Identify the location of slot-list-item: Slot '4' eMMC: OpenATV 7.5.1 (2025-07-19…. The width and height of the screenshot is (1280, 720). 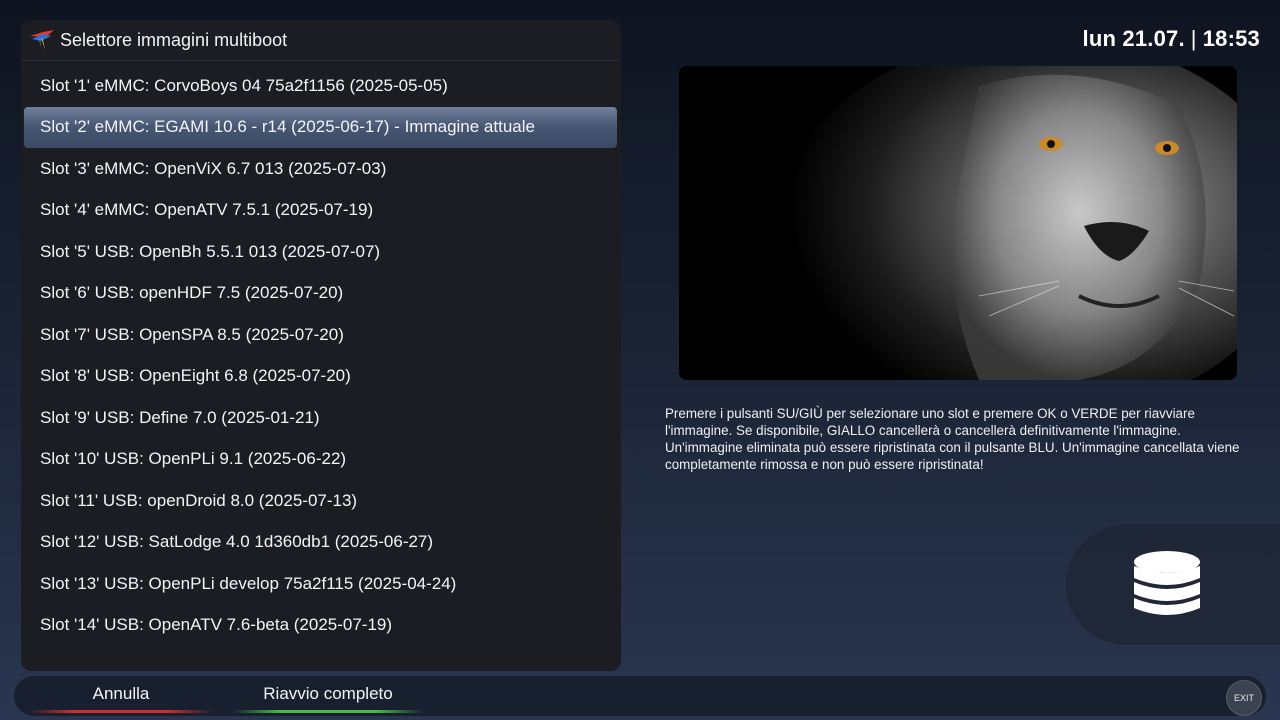
(320, 211).